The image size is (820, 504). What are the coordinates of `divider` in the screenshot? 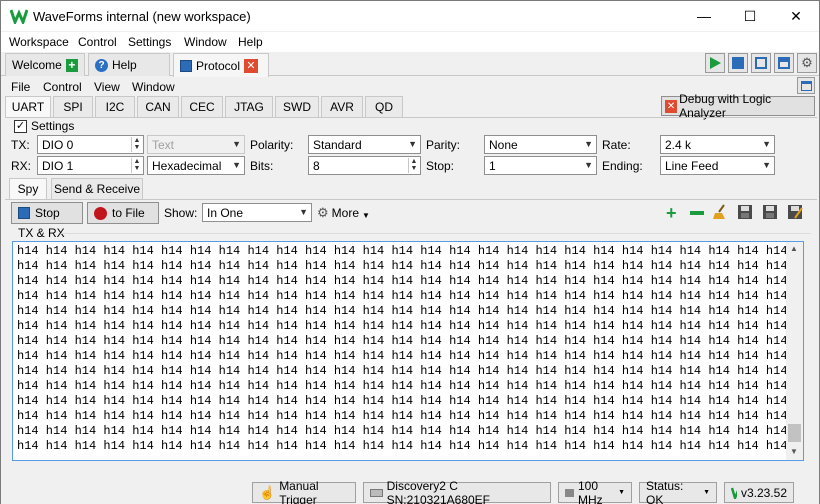 It's located at (411, 117).